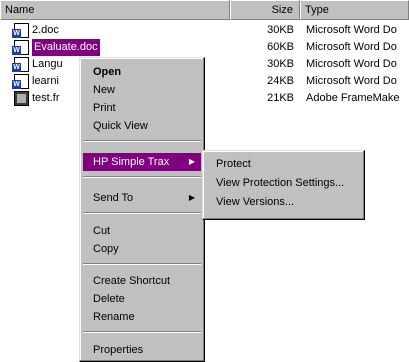  Describe the element at coordinates (142, 299) in the screenshot. I see `menu-item-delete: Delete` at that location.